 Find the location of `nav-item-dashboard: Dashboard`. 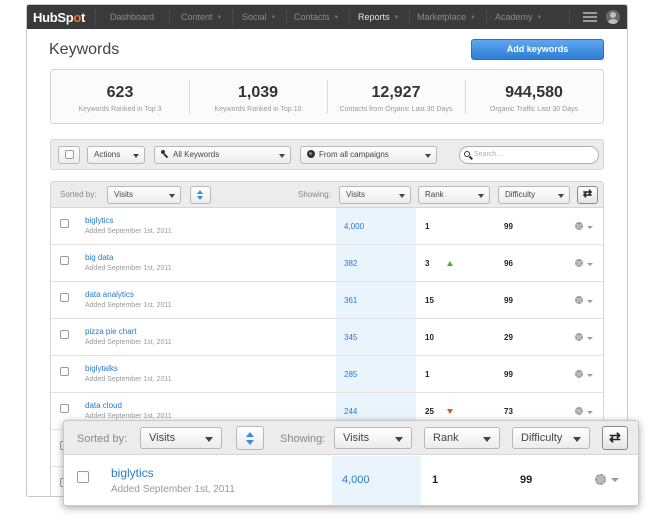

nav-item-dashboard: Dashboard is located at coordinates (132, 17).